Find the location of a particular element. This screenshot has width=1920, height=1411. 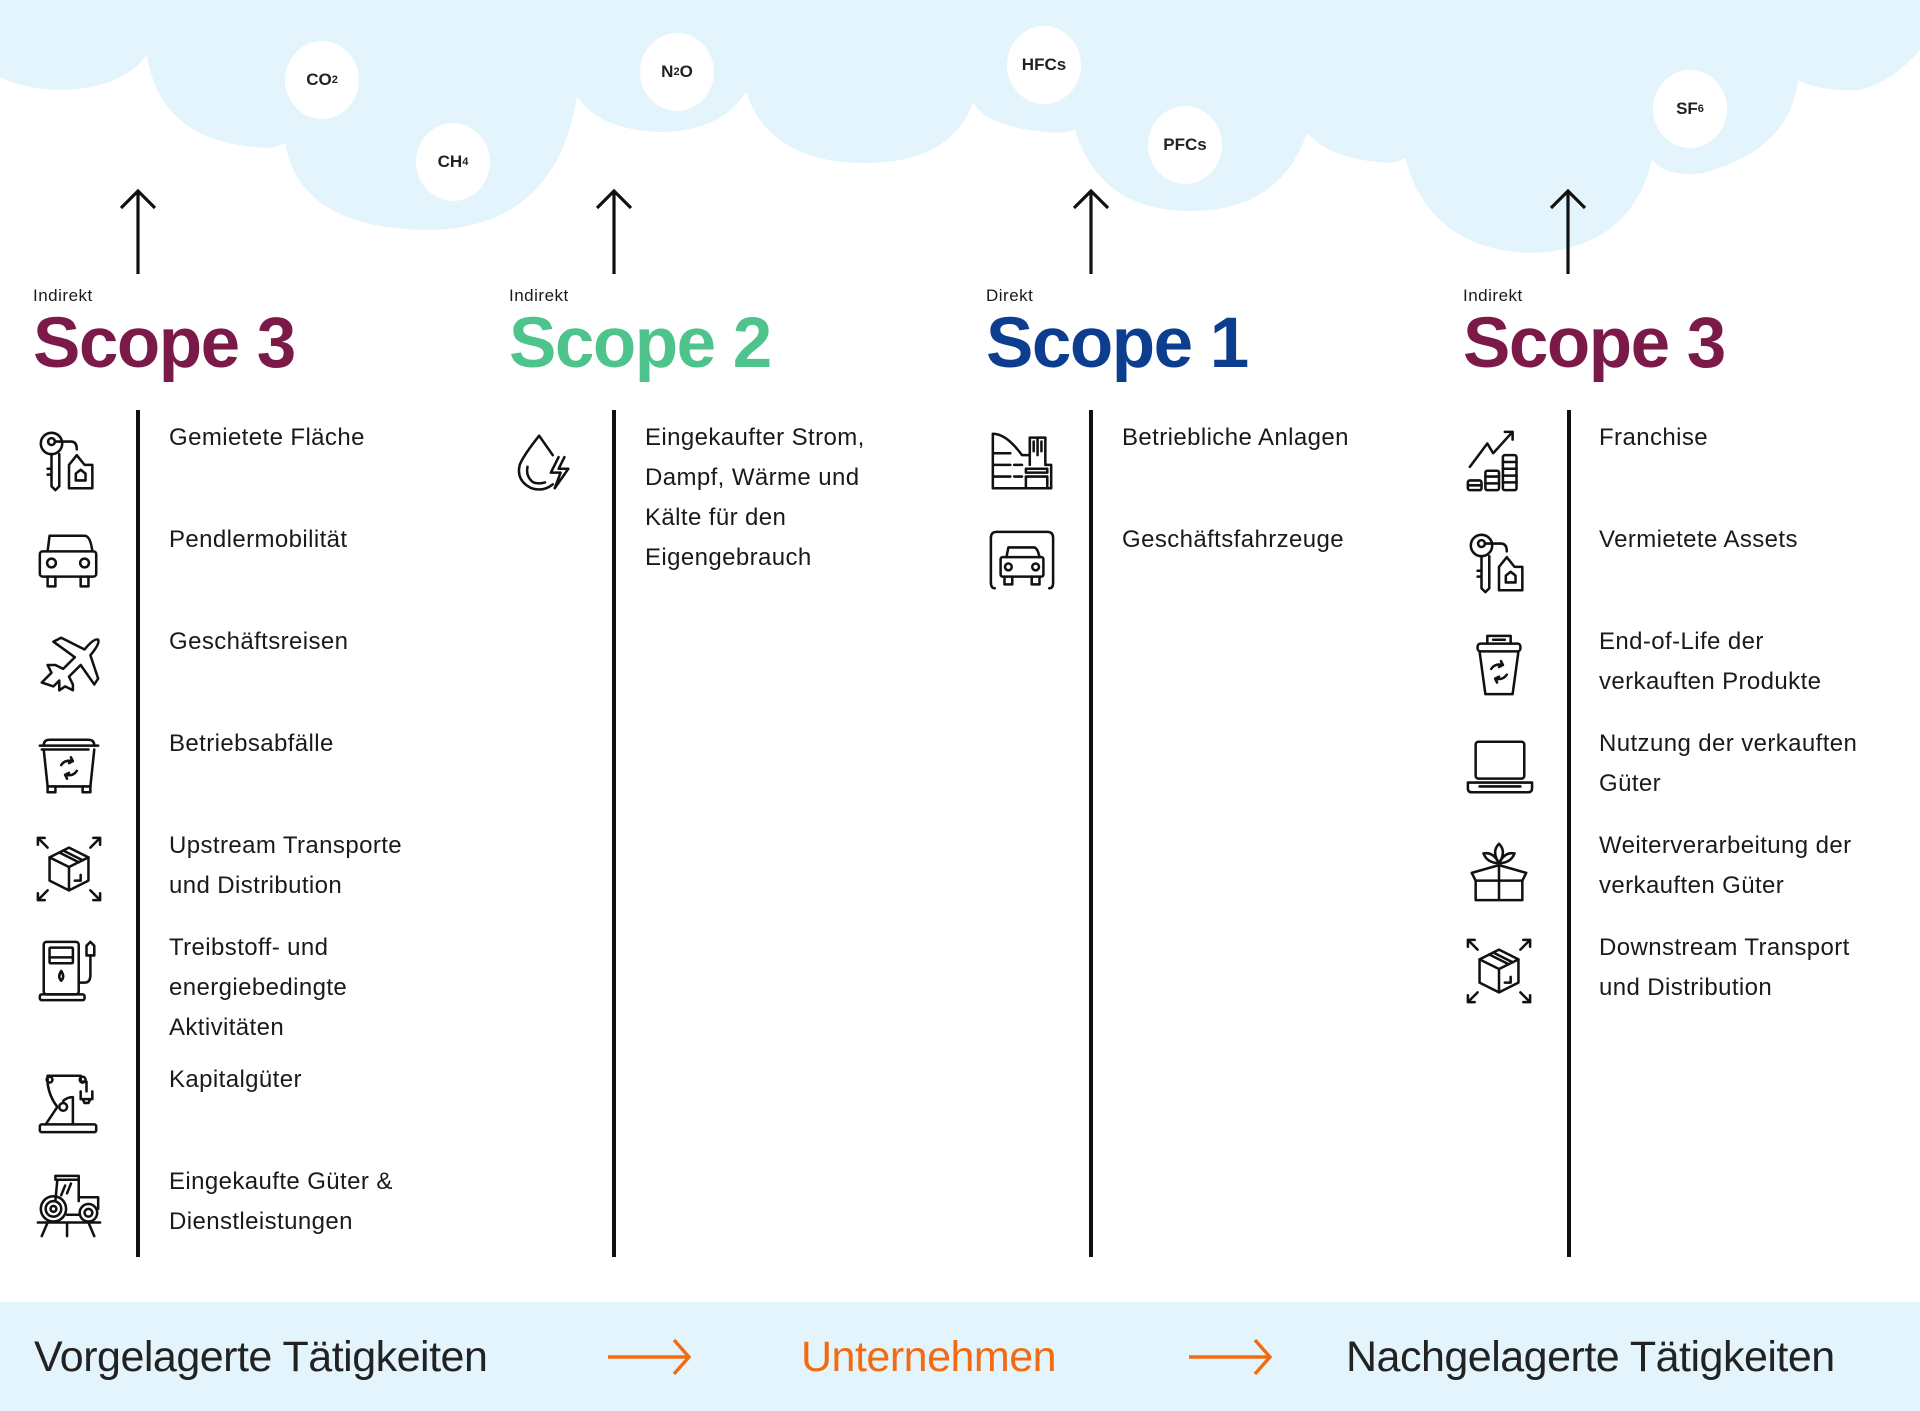

emission-category: Betriebliche Anlagen is located at coordinates (1235, 437).